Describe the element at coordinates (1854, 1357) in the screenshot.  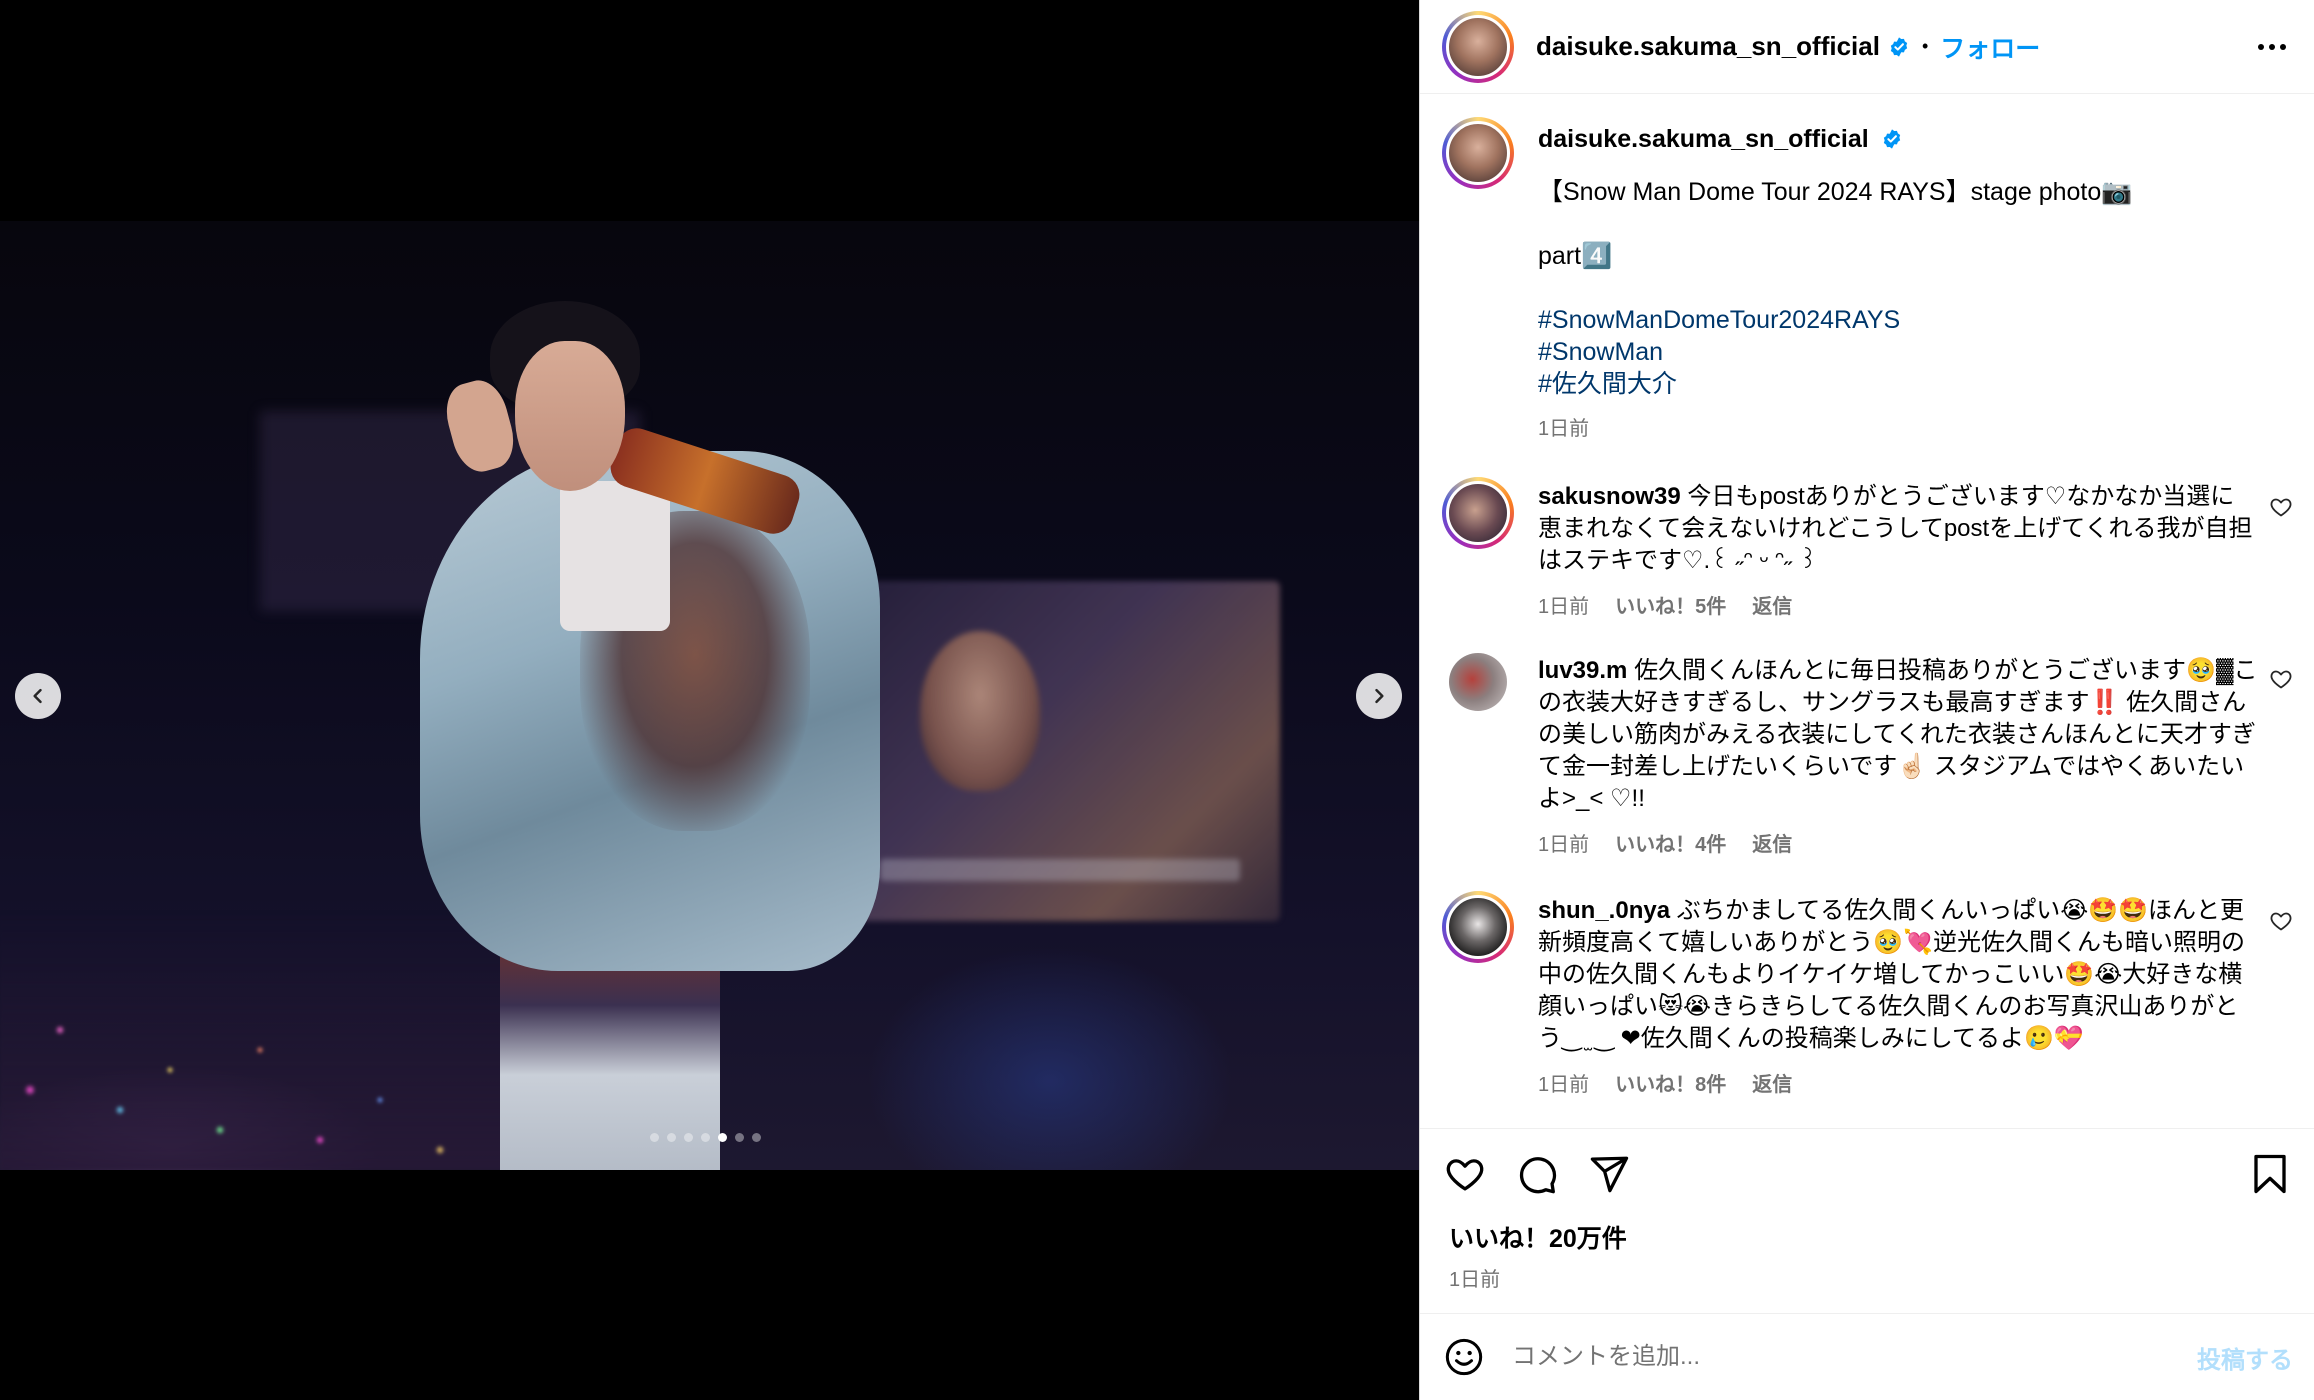
I see `comment-input` at that location.